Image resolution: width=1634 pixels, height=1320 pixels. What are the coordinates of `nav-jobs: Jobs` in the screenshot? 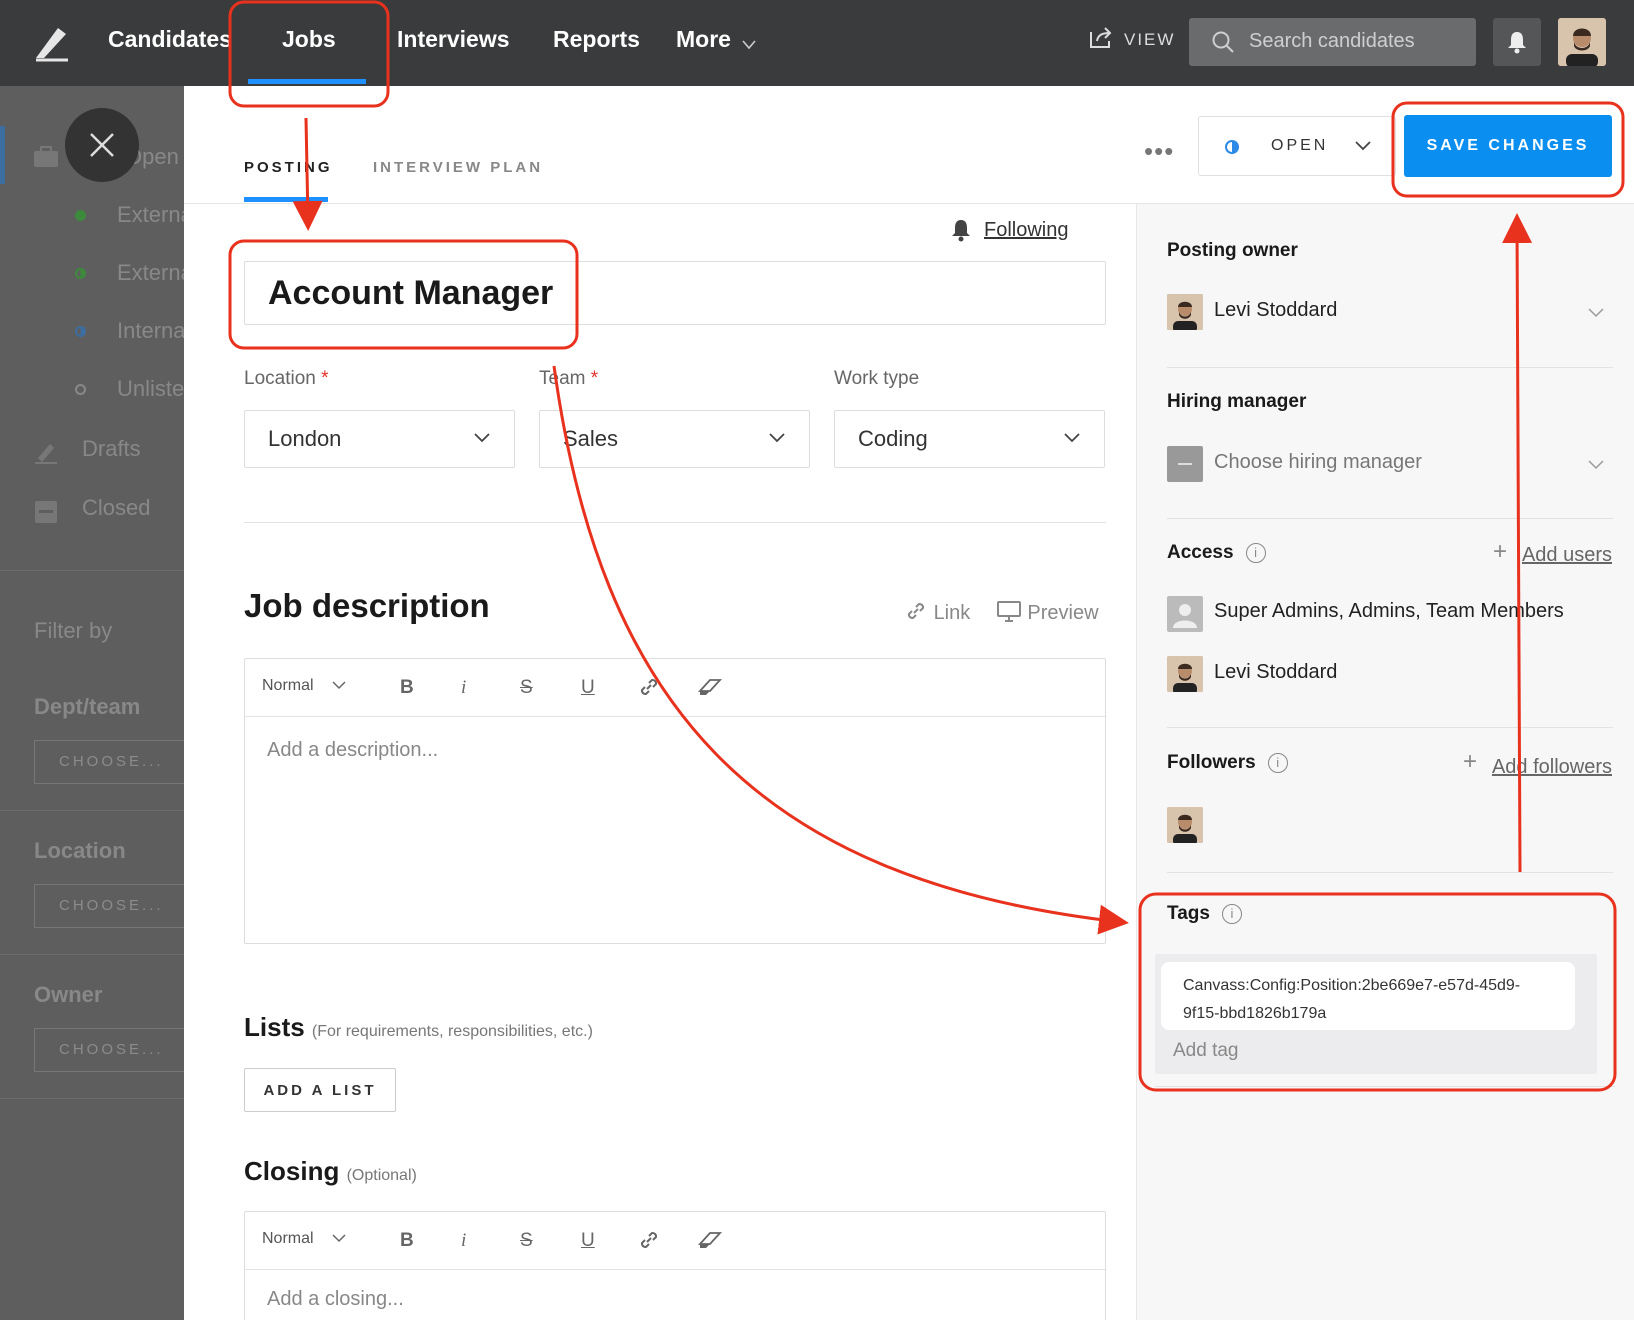 It's located at (309, 39).